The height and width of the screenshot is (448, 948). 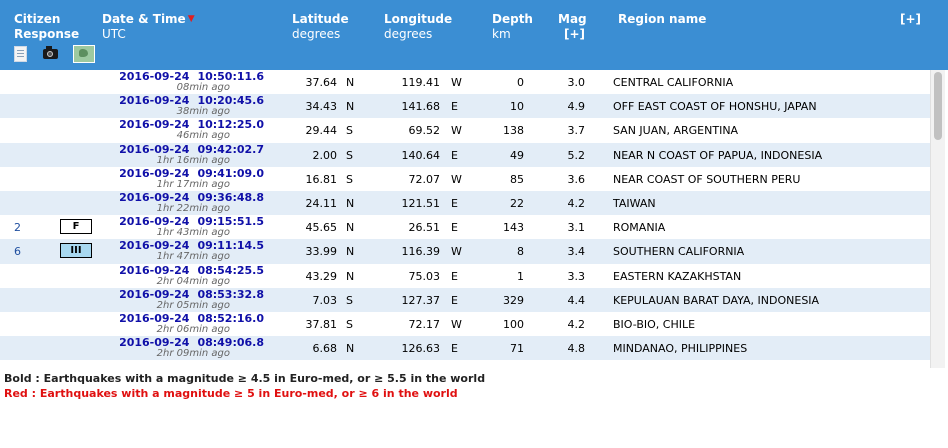 What do you see at coordinates (191, 19) in the screenshot?
I see `sort-desc-icon: ▼` at bounding box center [191, 19].